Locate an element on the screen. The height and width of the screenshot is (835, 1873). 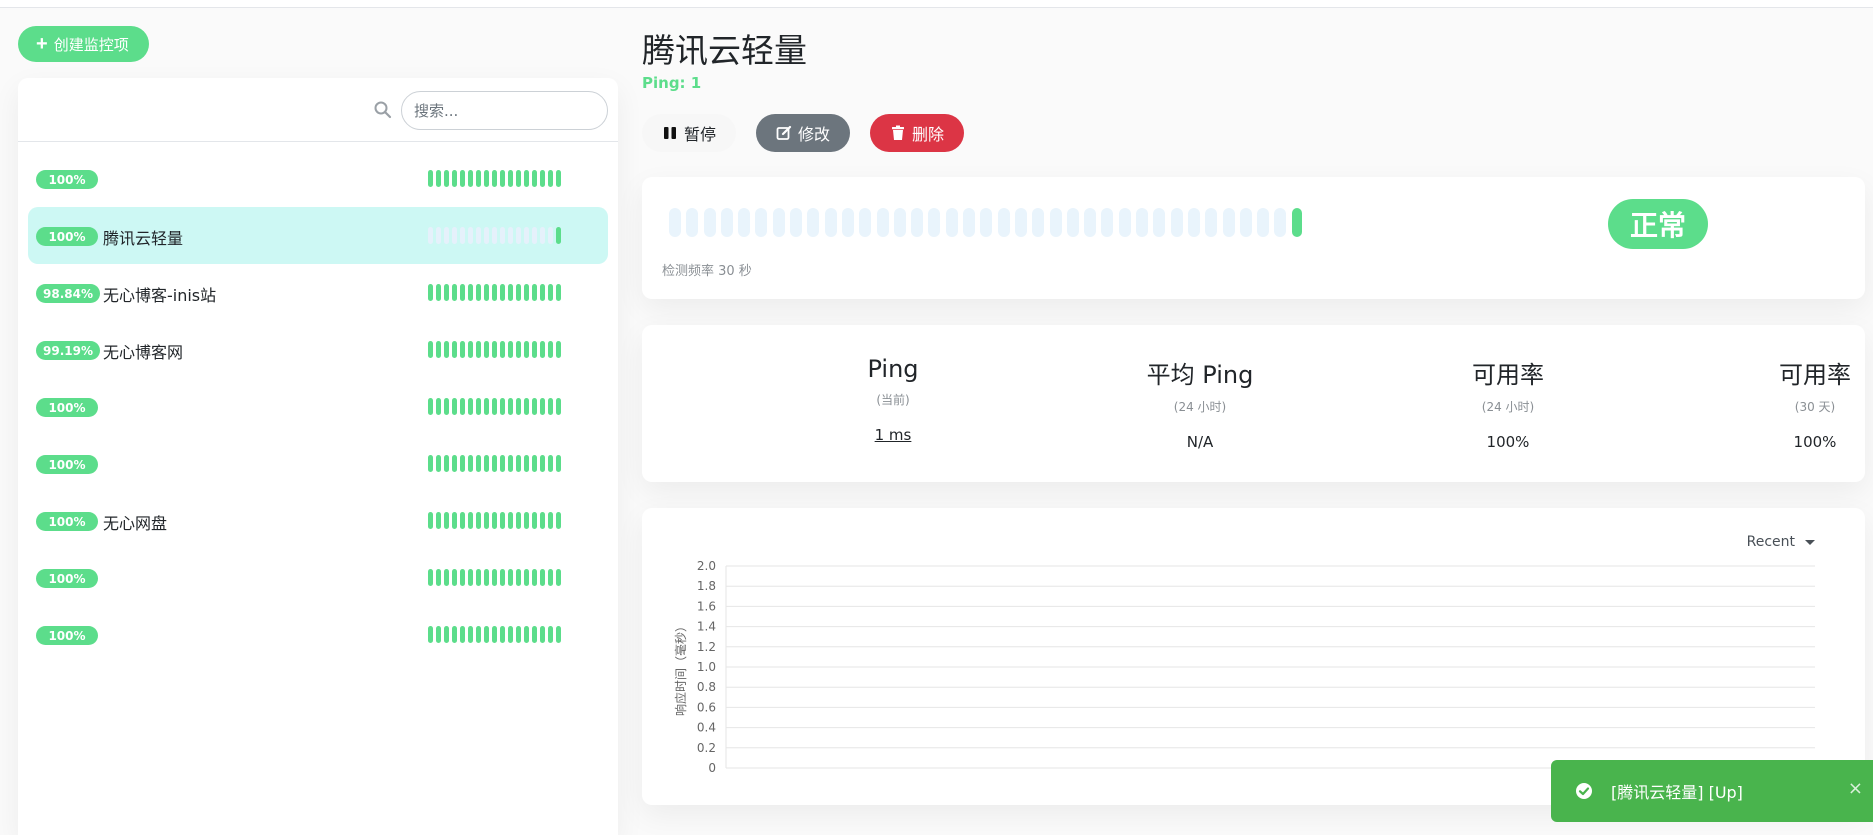
stat-value: 1 ms is located at coordinates (893, 435).